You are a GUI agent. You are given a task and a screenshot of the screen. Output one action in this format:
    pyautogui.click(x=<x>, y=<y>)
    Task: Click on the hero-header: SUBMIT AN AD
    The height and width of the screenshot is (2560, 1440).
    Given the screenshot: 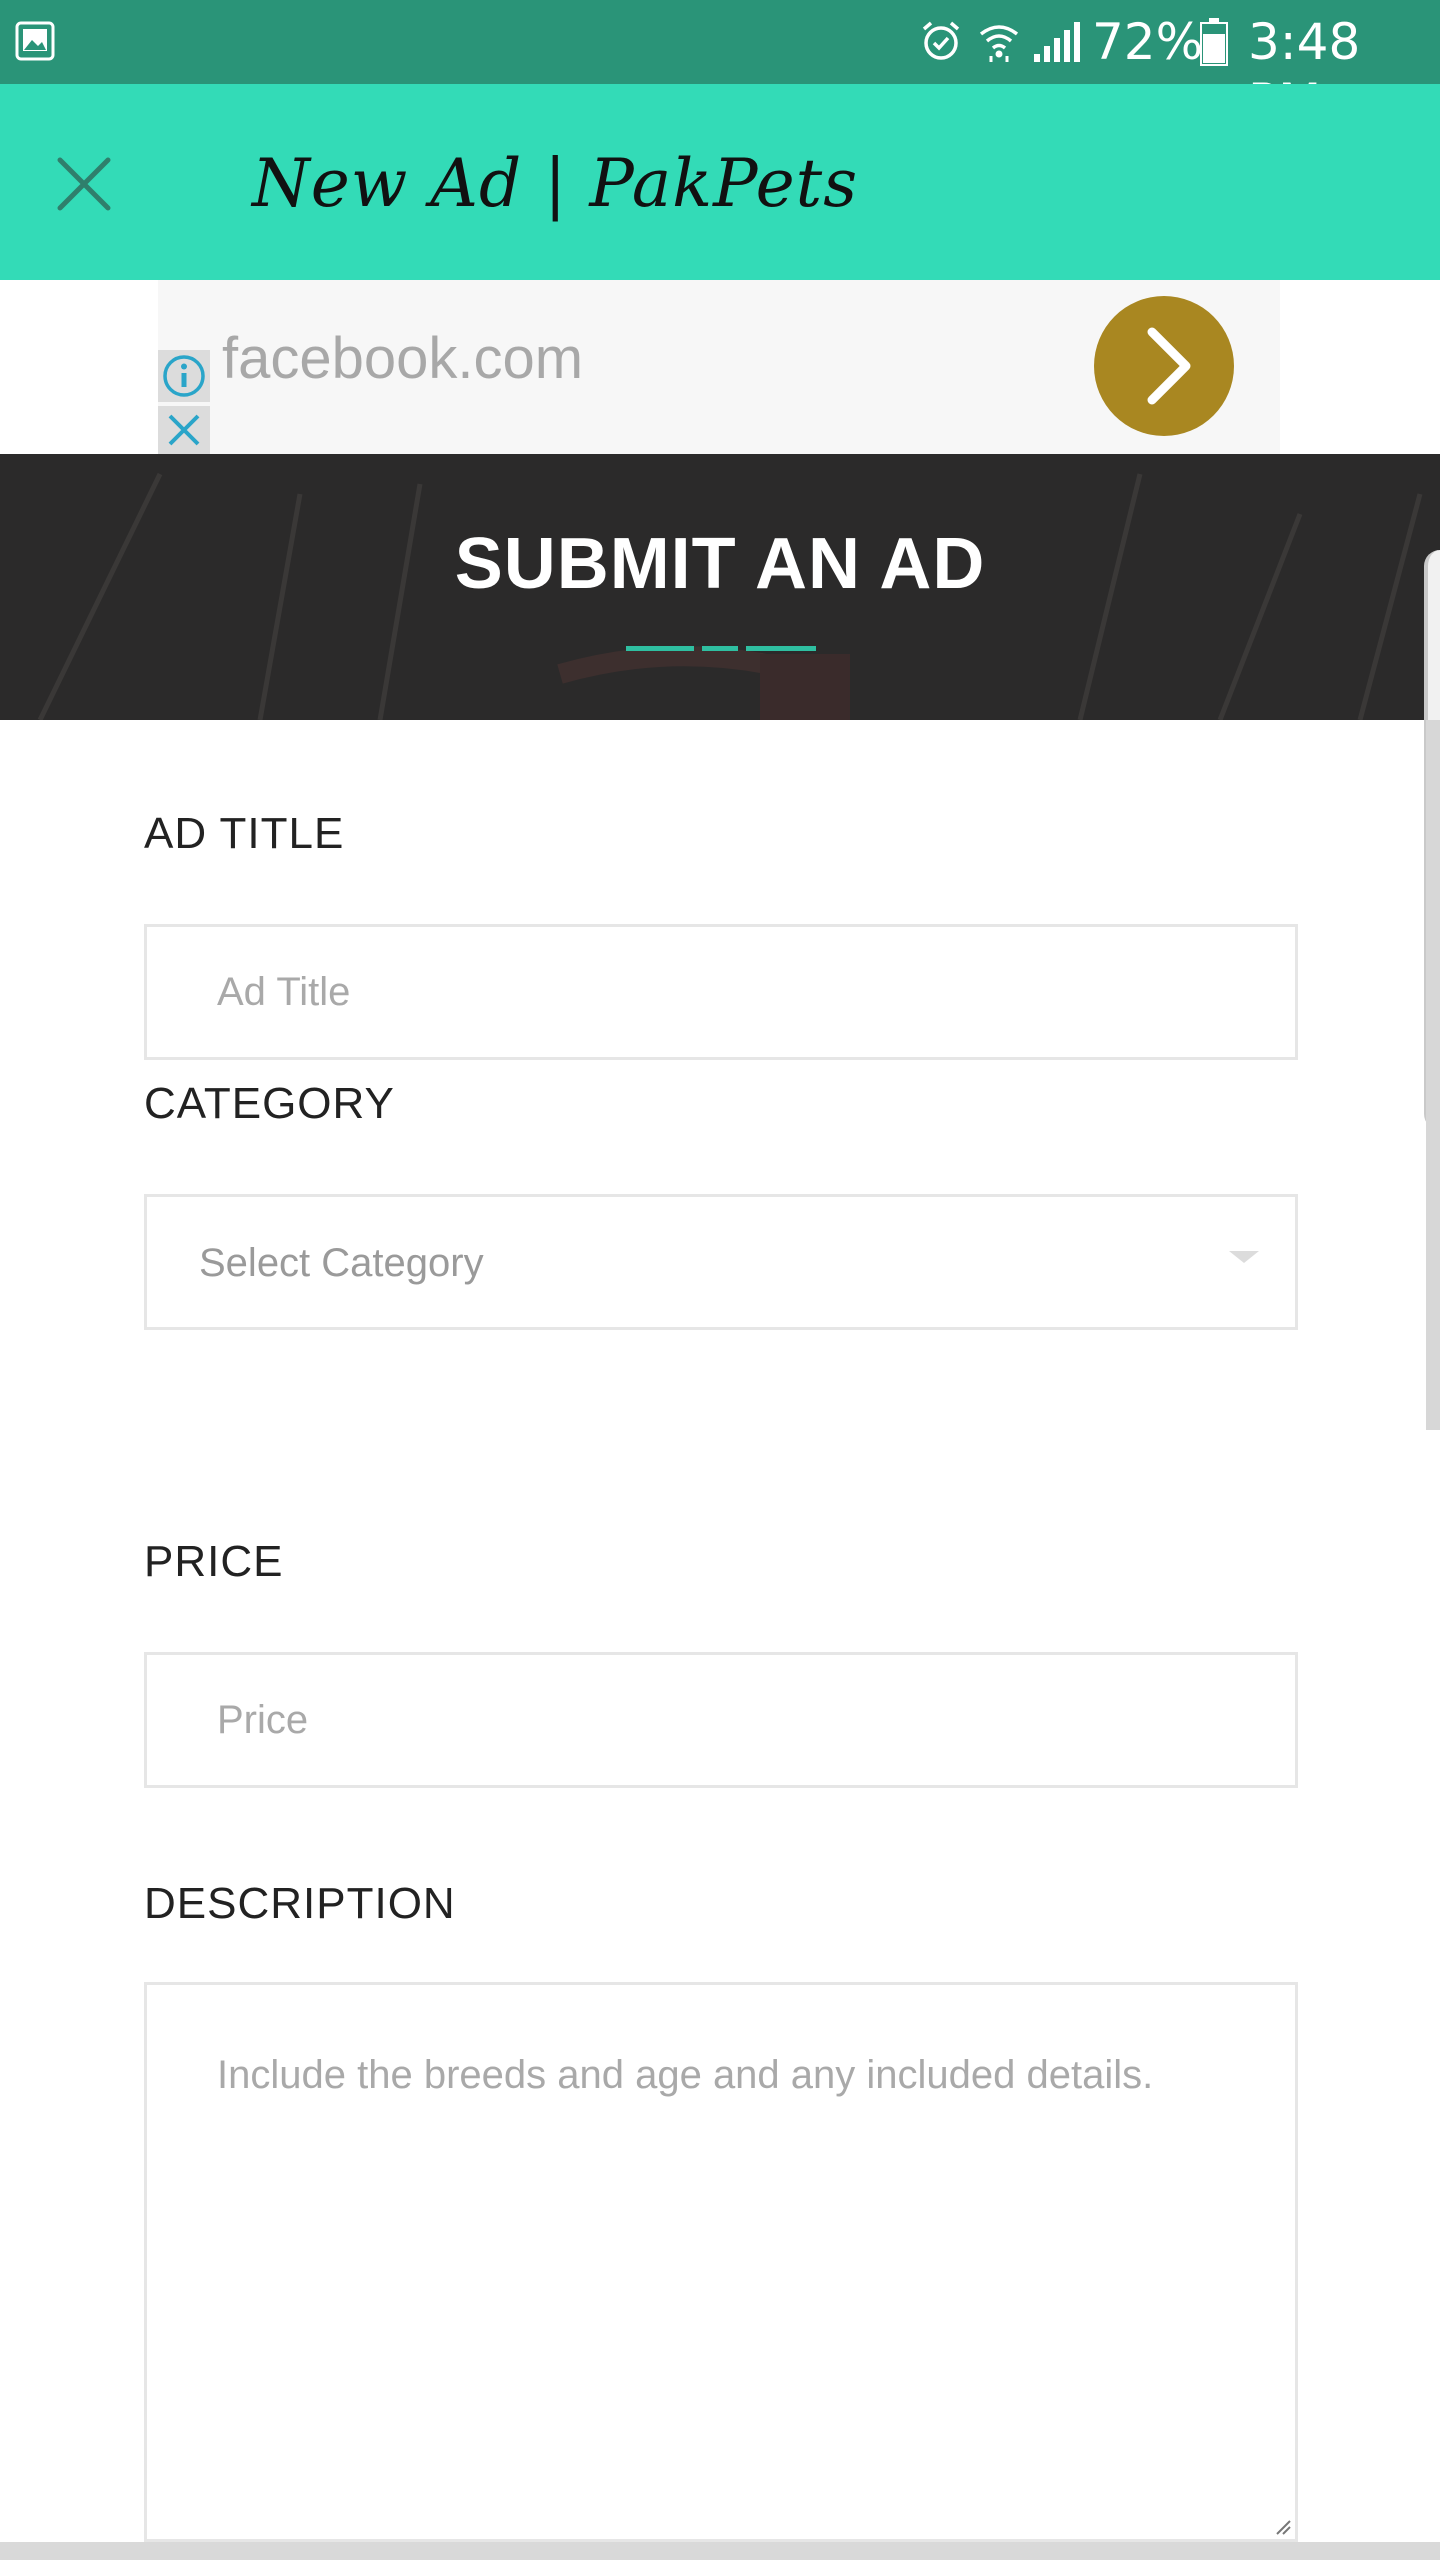 What is the action you would take?
    pyautogui.click(x=720, y=587)
    